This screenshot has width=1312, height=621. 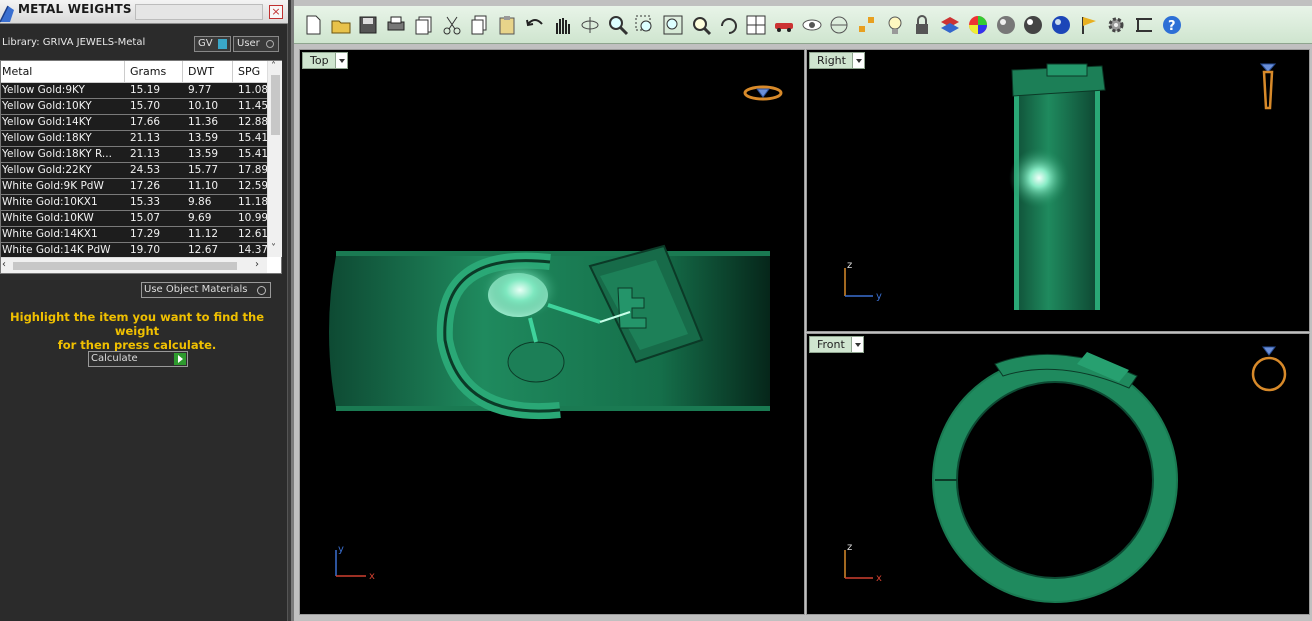 What do you see at coordinates (249, 71) in the screenshot?
I see `column-header-spg: SPG` at bounding box center [249, 71].